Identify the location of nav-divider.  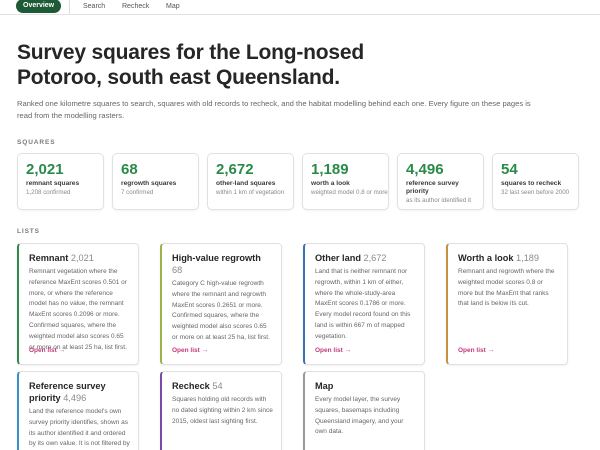
(69, 7).